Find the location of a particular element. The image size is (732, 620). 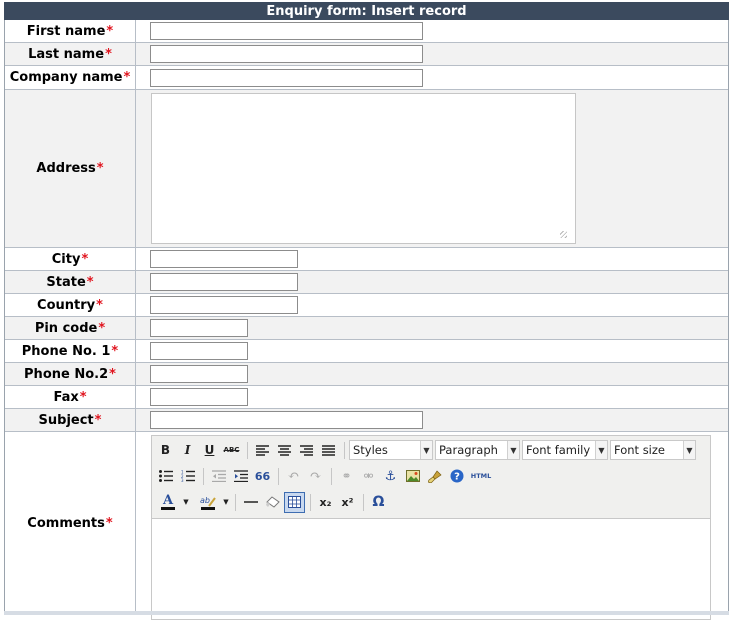

label-first-name: First name * is located at coordinates (70, 31).